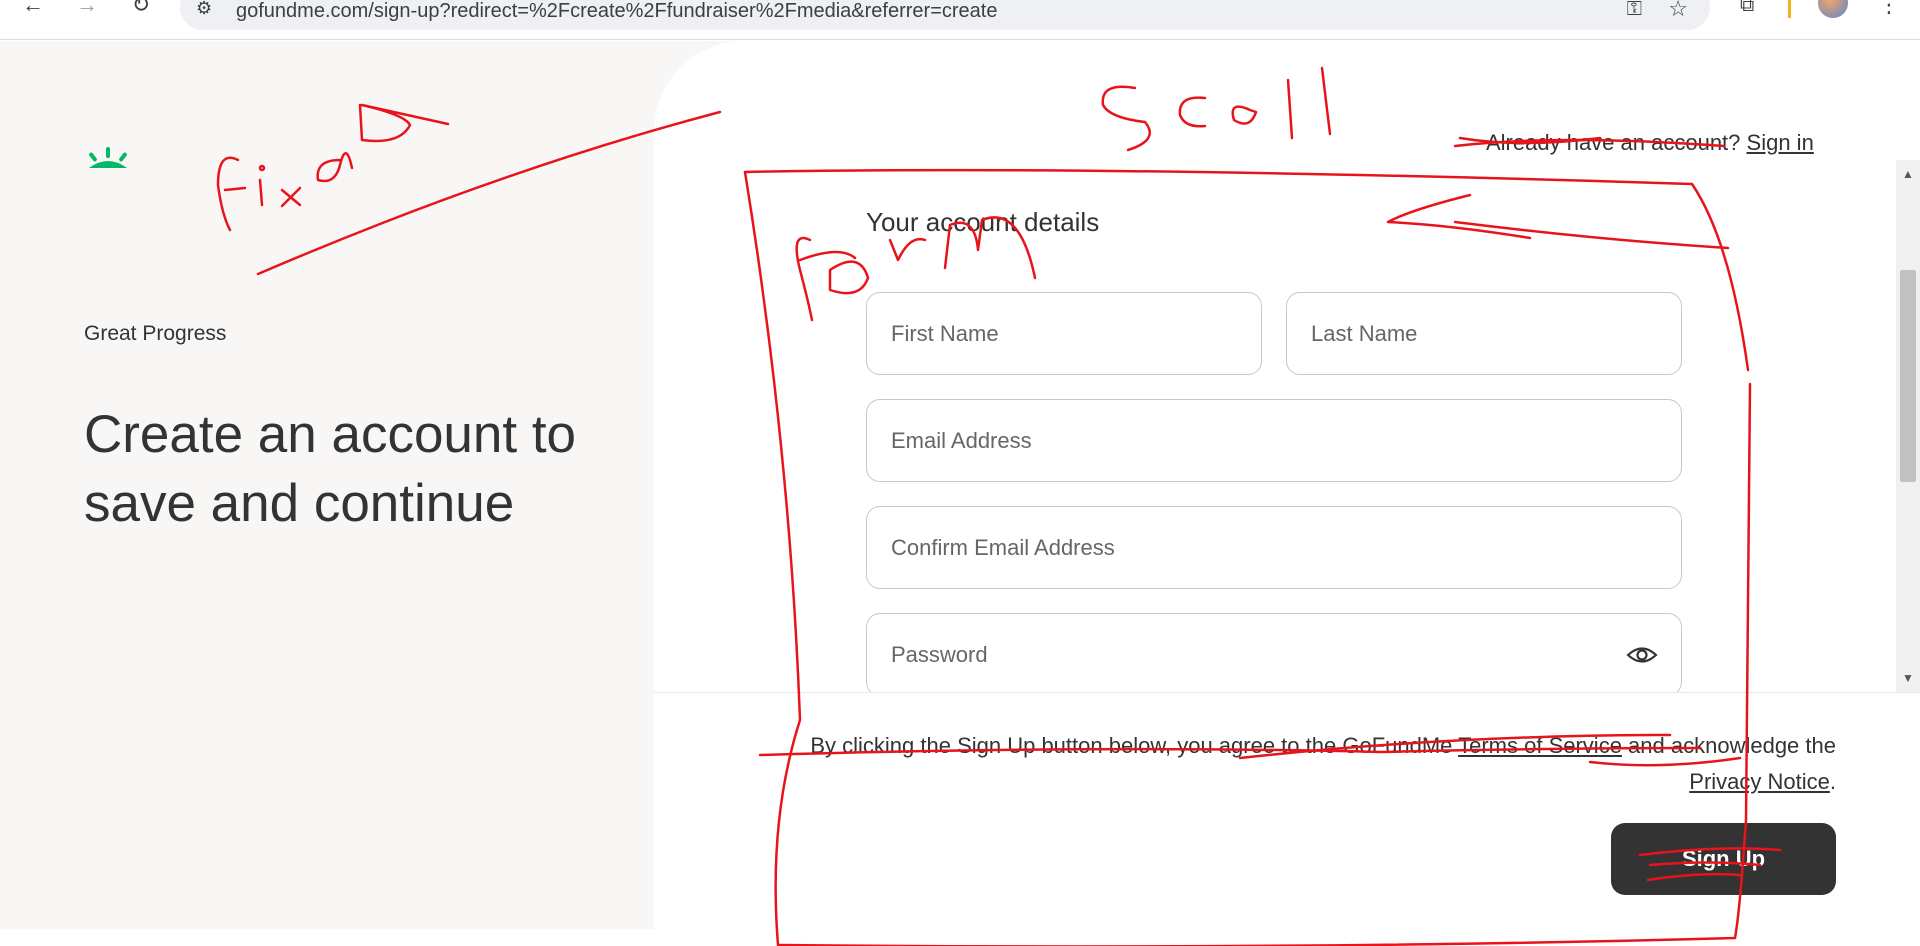 This screenshot has height=946, width=1920. I want to click on password-field, so click(1274, 652).